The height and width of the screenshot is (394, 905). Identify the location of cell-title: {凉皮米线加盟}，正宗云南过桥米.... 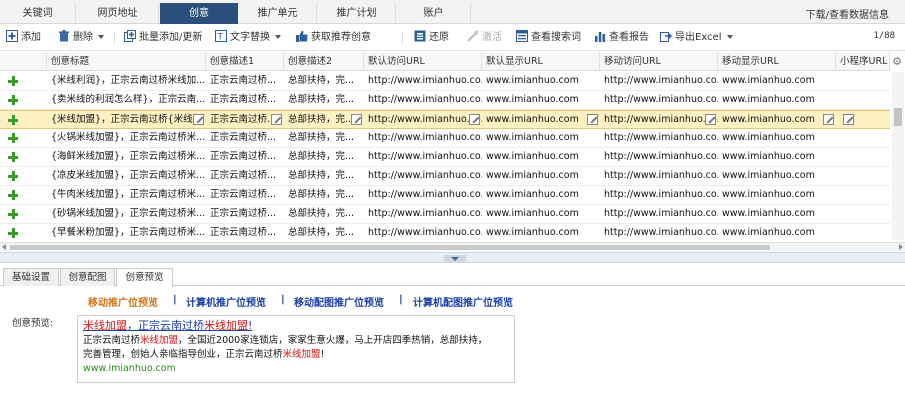
(126, 176).